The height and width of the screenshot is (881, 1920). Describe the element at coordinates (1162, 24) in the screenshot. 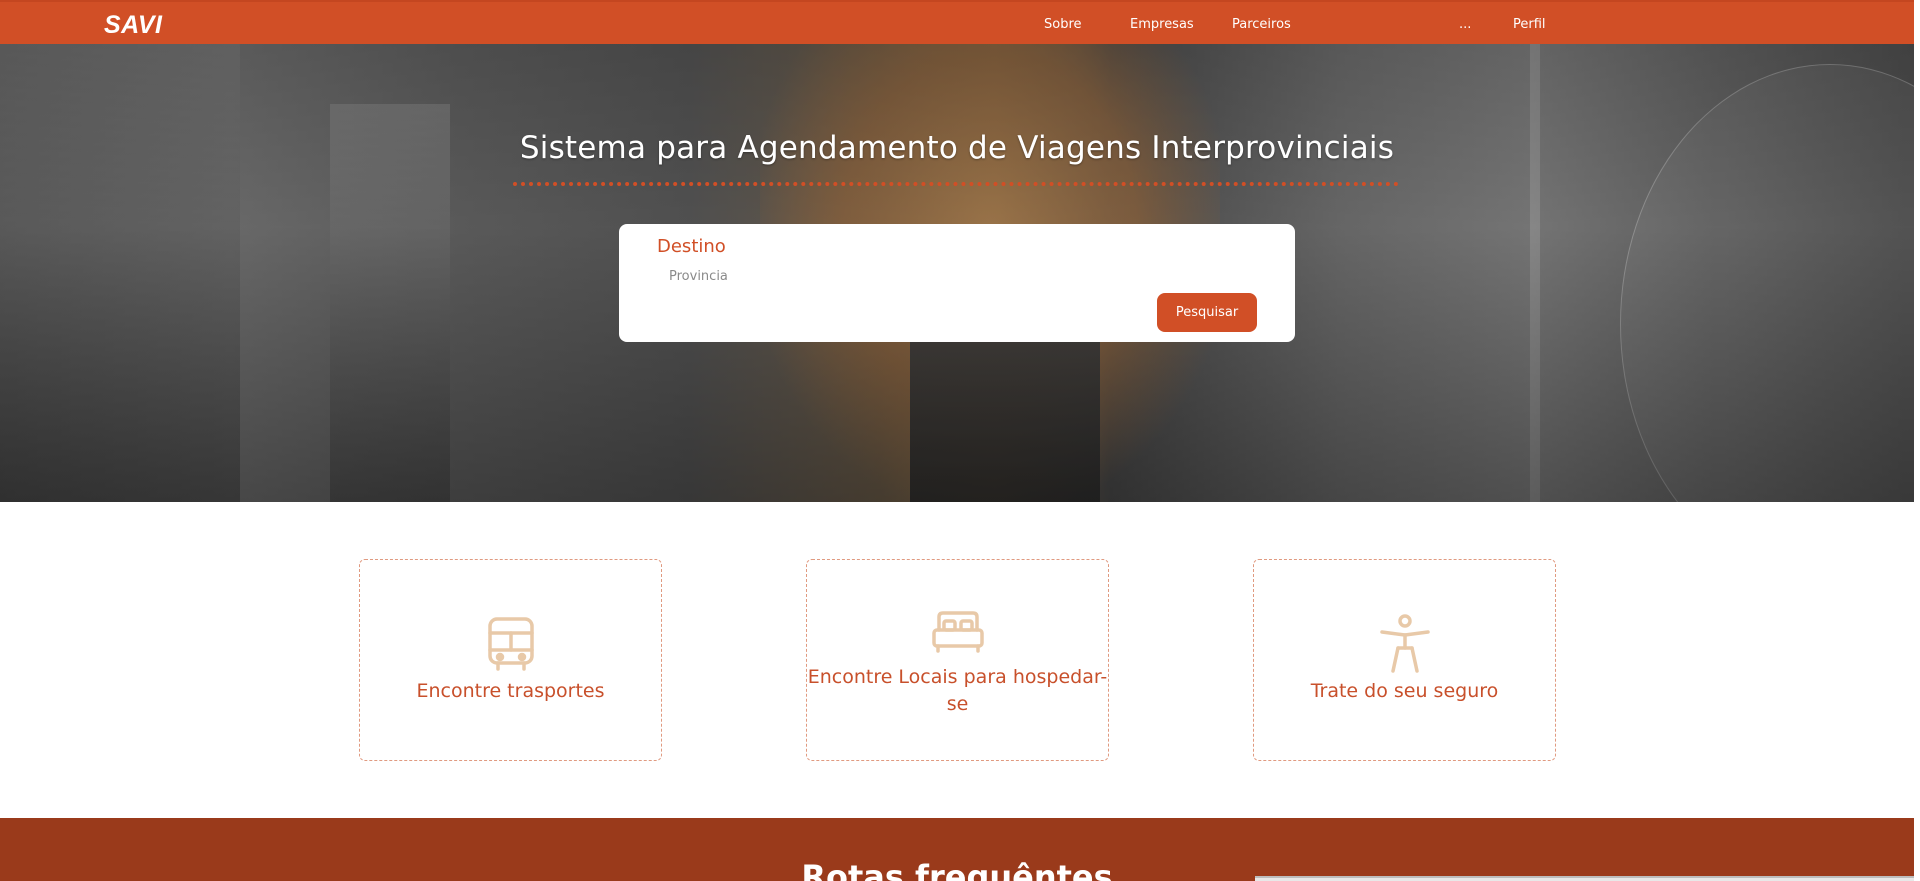

I see `nav-link-empresas: Empresas` at that location.